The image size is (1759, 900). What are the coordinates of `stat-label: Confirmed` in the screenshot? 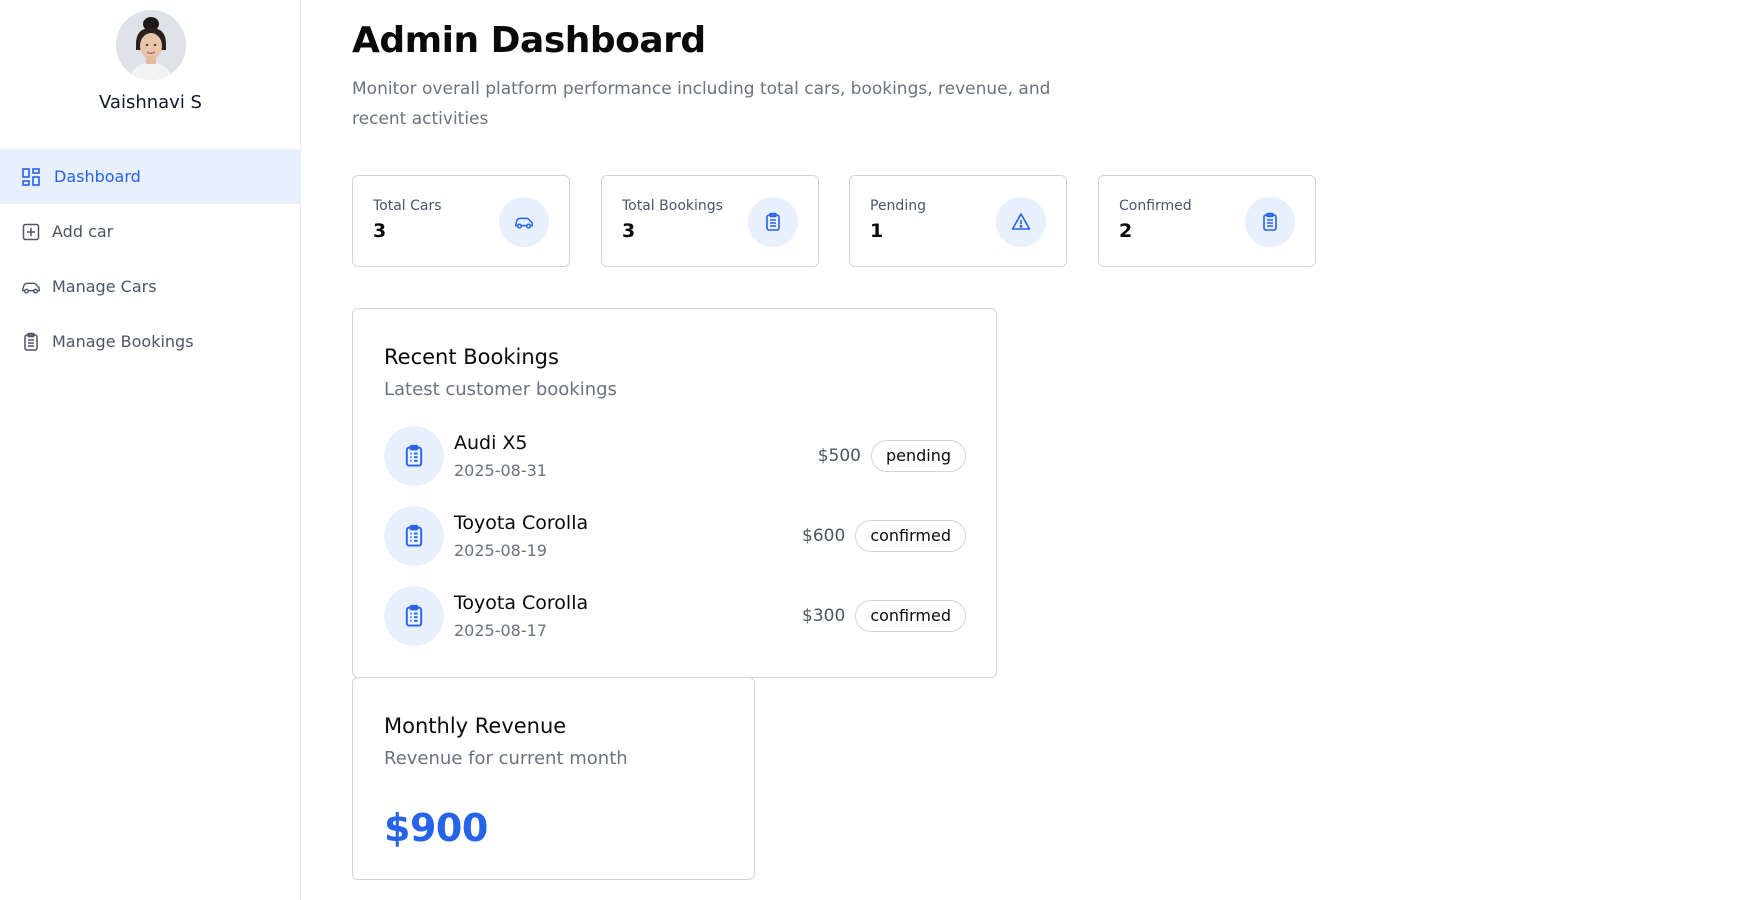 It's located at (1155, 206).